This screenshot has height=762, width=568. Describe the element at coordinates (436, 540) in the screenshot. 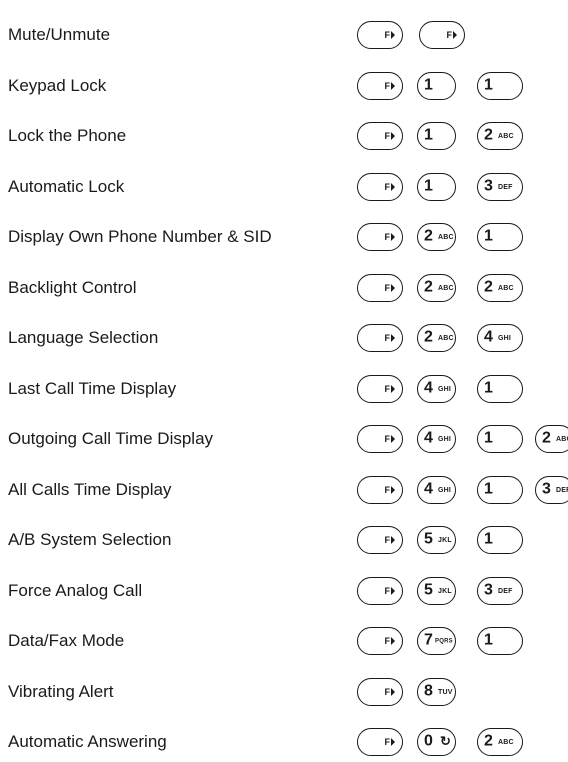

I see `number-key-5-icon: 5 JKL` at that location.